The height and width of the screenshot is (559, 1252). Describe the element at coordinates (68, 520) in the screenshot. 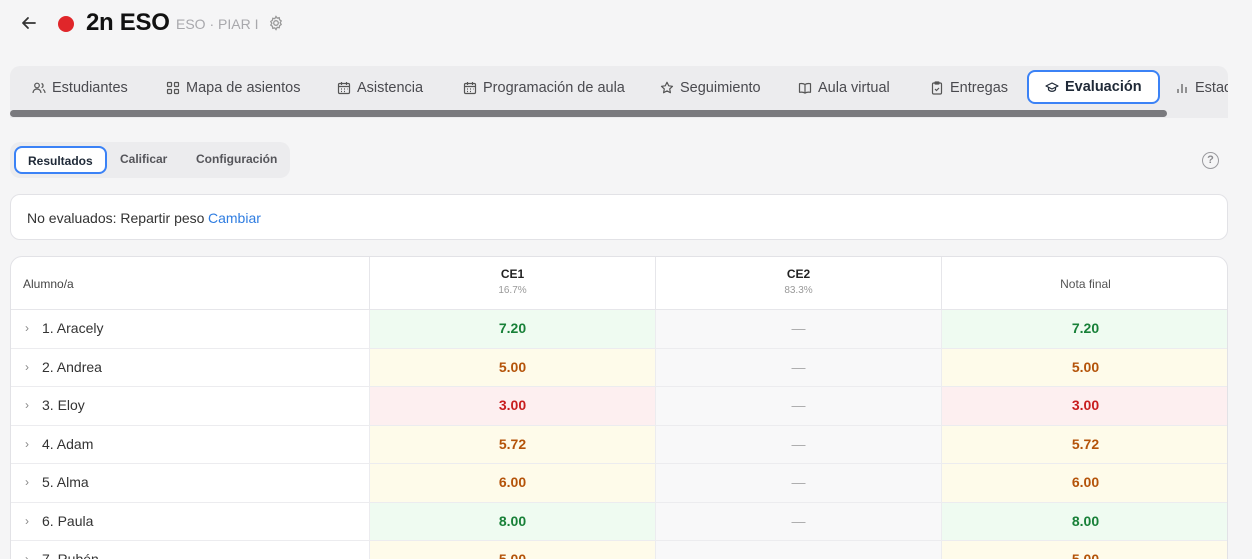

I see `student-name: 6. Paula` at that location.